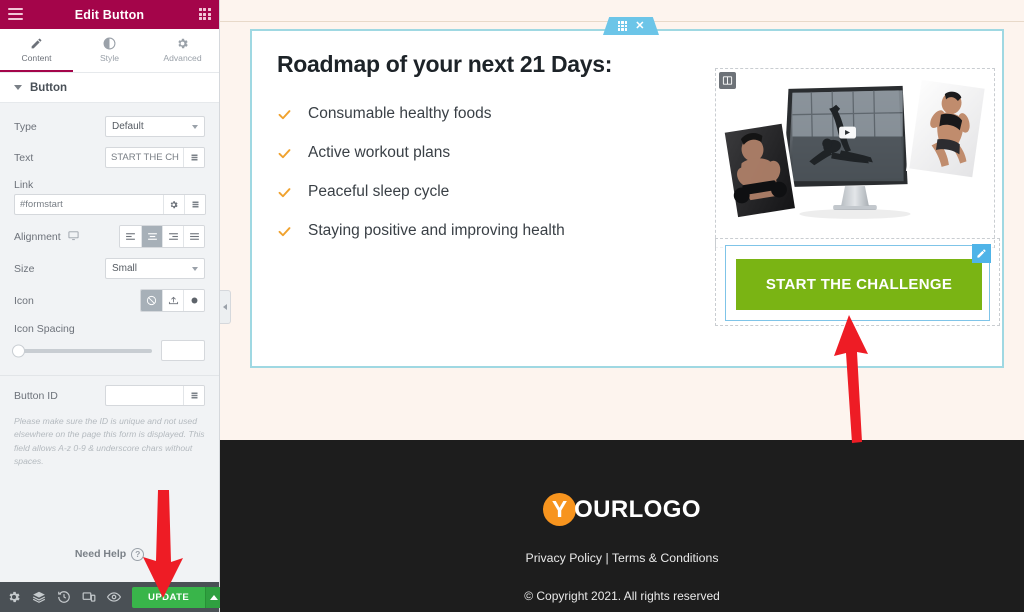 Image resolution: width=1024 pixels, height=612 pixels. I want to click on none-icon, so click(151, 300).